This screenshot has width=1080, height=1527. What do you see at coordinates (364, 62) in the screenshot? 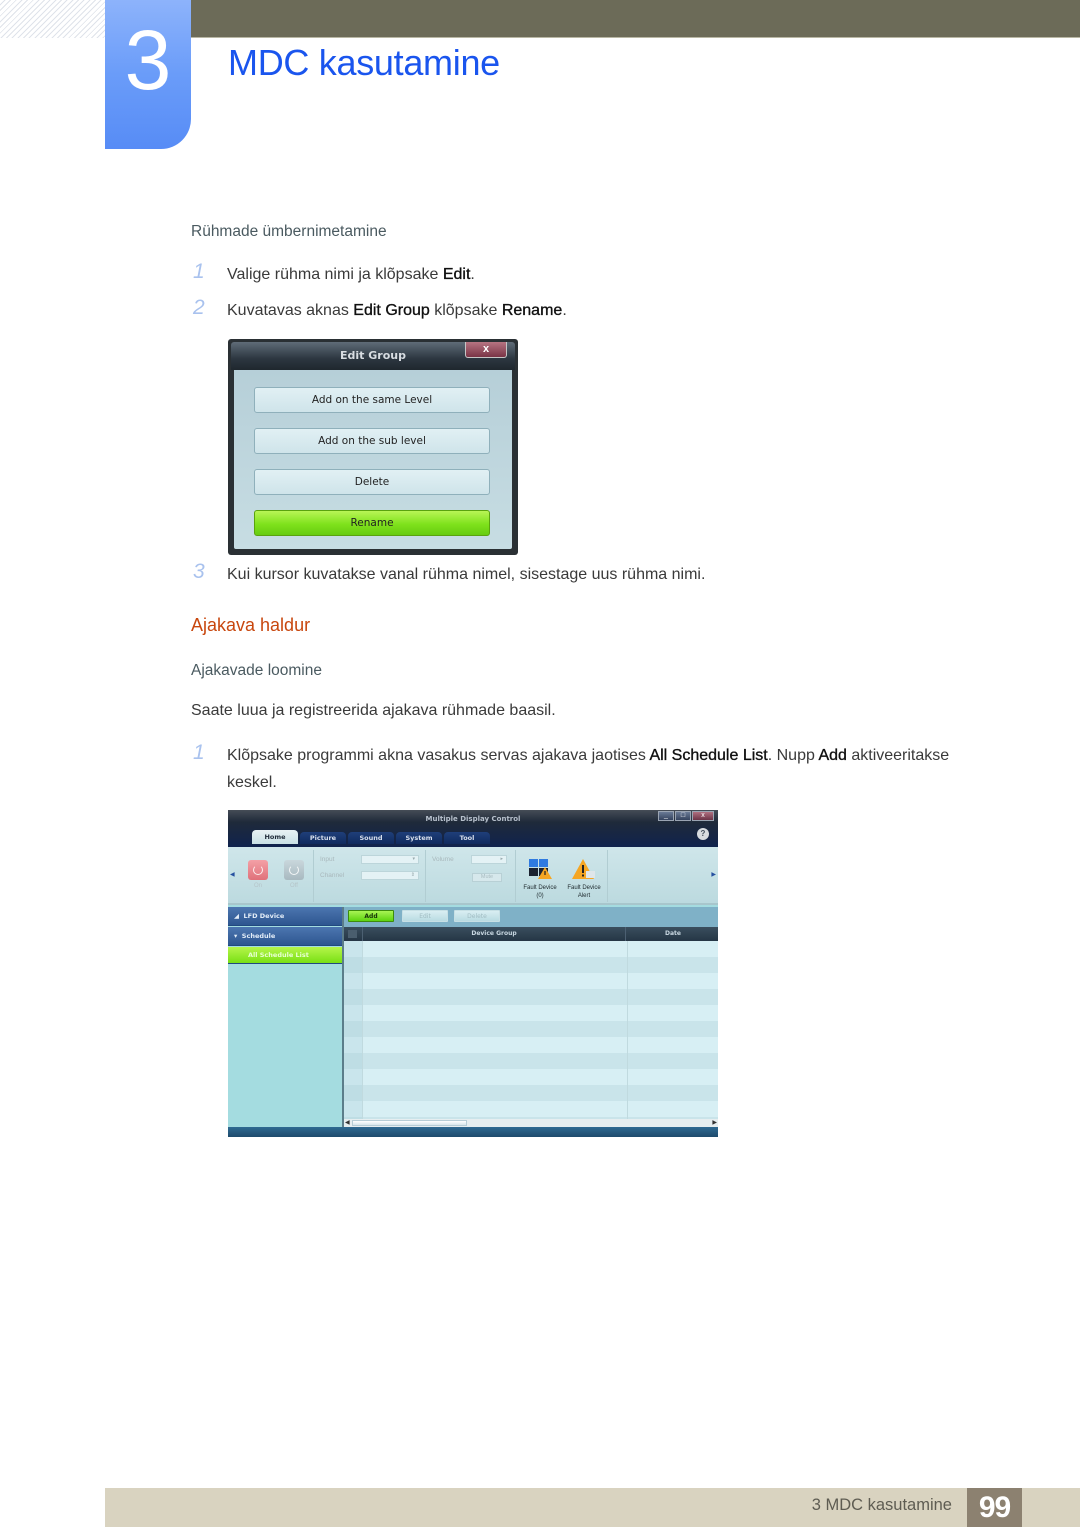
I see `chapter-title: MDC kasutamine` at bounding box center [364, 62].